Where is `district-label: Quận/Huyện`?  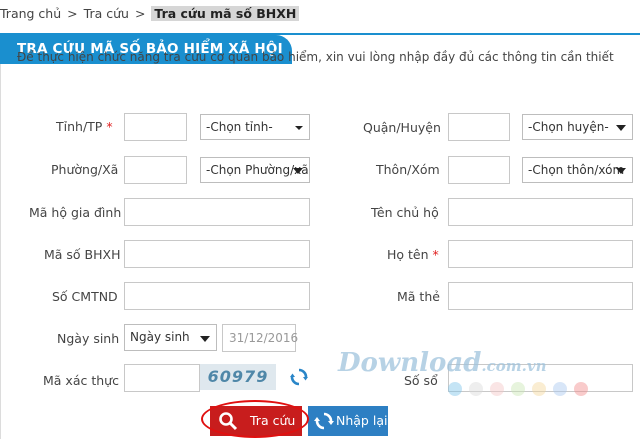 district-label: Quận/Huyện is located at coordinates (402, 127).